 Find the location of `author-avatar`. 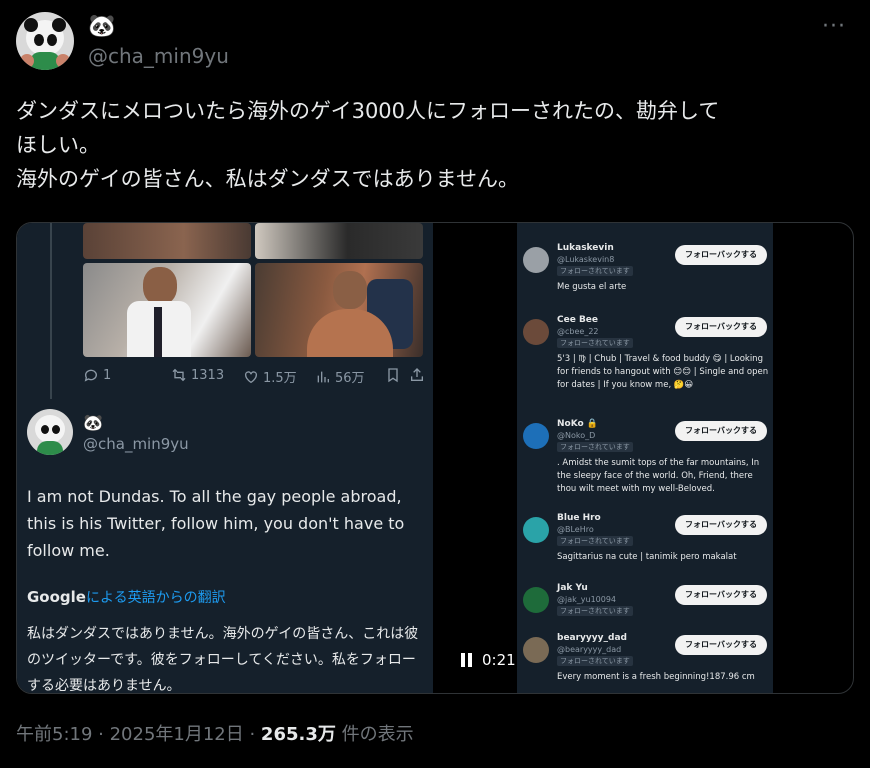

author-avatar is located at coordinates (45, 41).